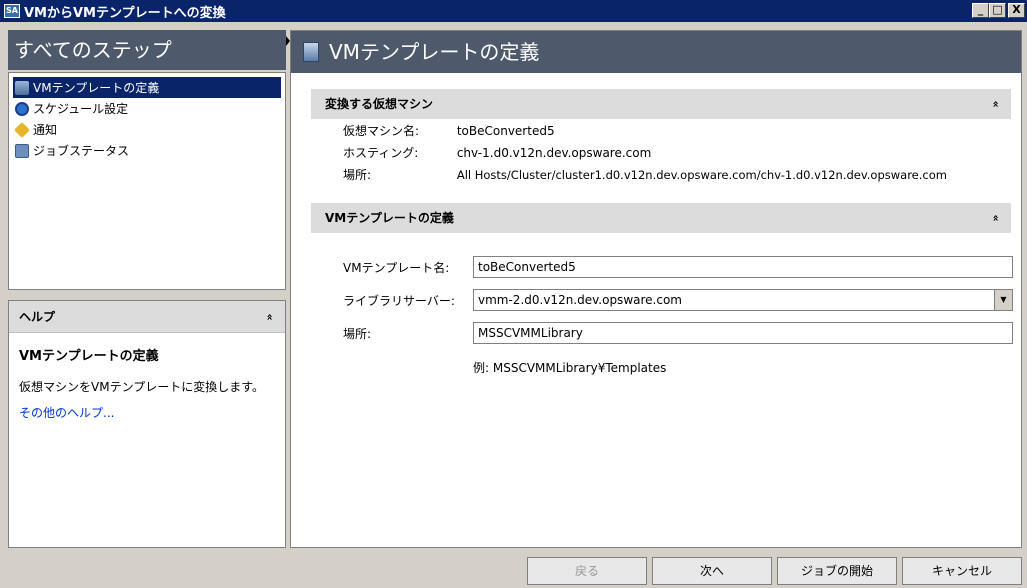 Image resolution: width=1027 pixels, height=588 pixels. I want to click on vm-name-value: toBeConverted5, so click(505, 131).